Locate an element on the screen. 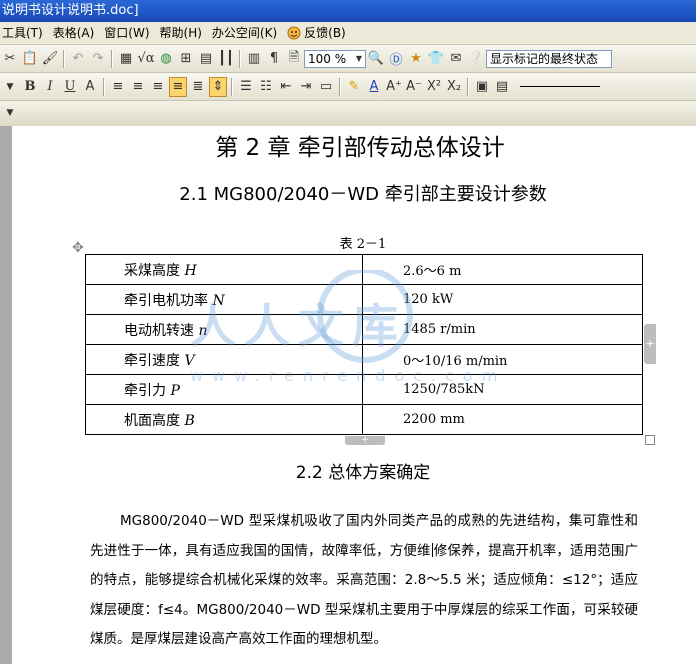 The image size is (696, 664). highlight-icon: ✎ is located at coordinates (354, 87).